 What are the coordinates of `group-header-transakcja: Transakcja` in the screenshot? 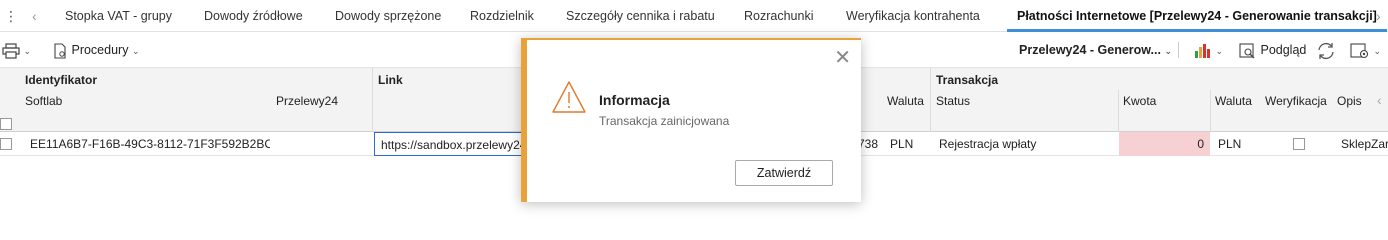 It's located at (967, 80).